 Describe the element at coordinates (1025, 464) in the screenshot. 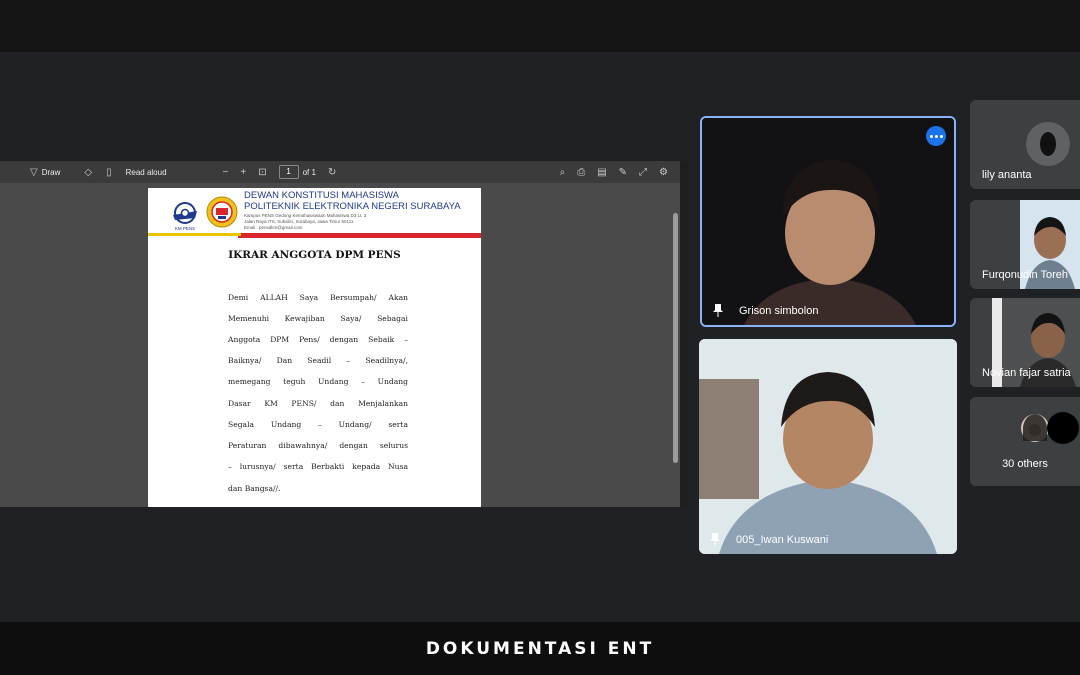

I see `others-count: 30 others` at that location.